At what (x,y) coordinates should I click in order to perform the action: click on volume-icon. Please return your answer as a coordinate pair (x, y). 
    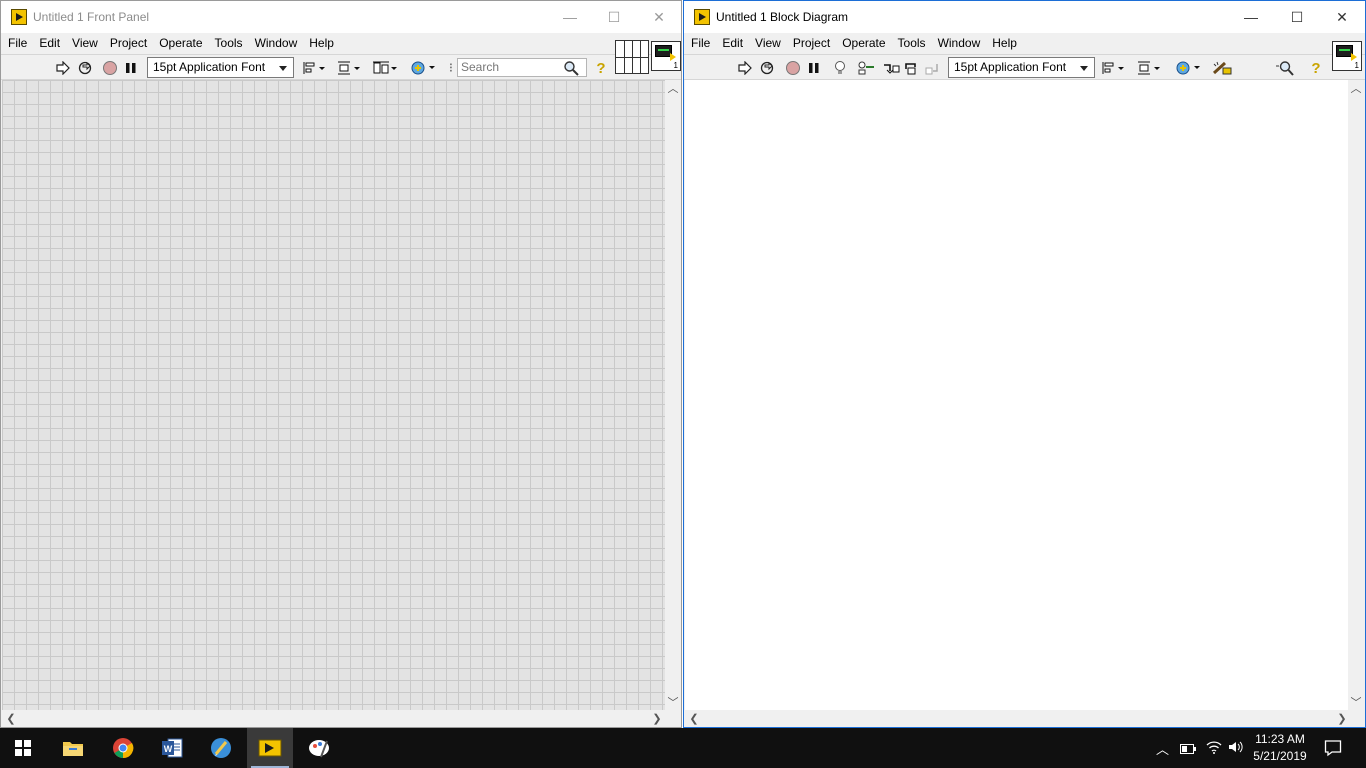
    Looking at the image, I should click on (1236, 748).